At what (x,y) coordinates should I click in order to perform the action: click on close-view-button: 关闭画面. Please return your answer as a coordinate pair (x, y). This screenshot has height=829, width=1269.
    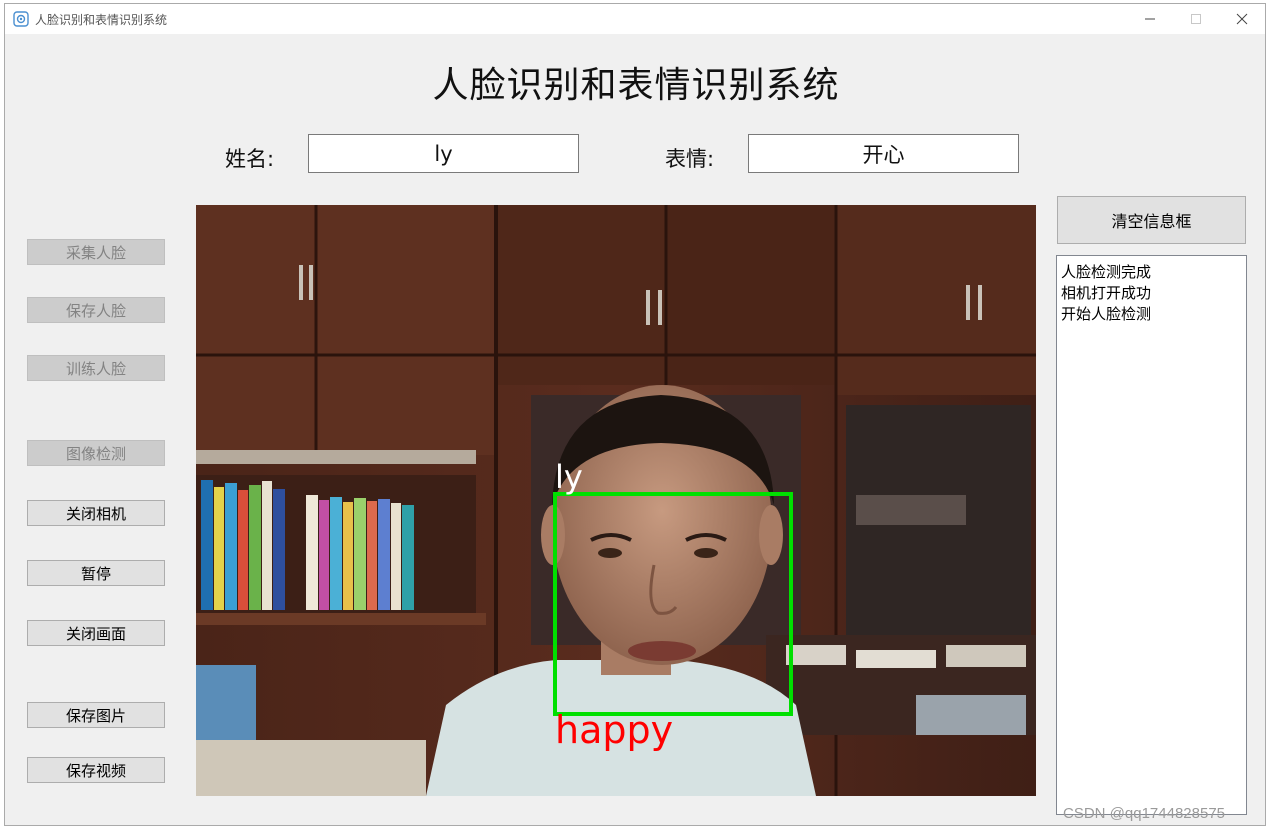
    Looking at the image, I should click on (96, 633).